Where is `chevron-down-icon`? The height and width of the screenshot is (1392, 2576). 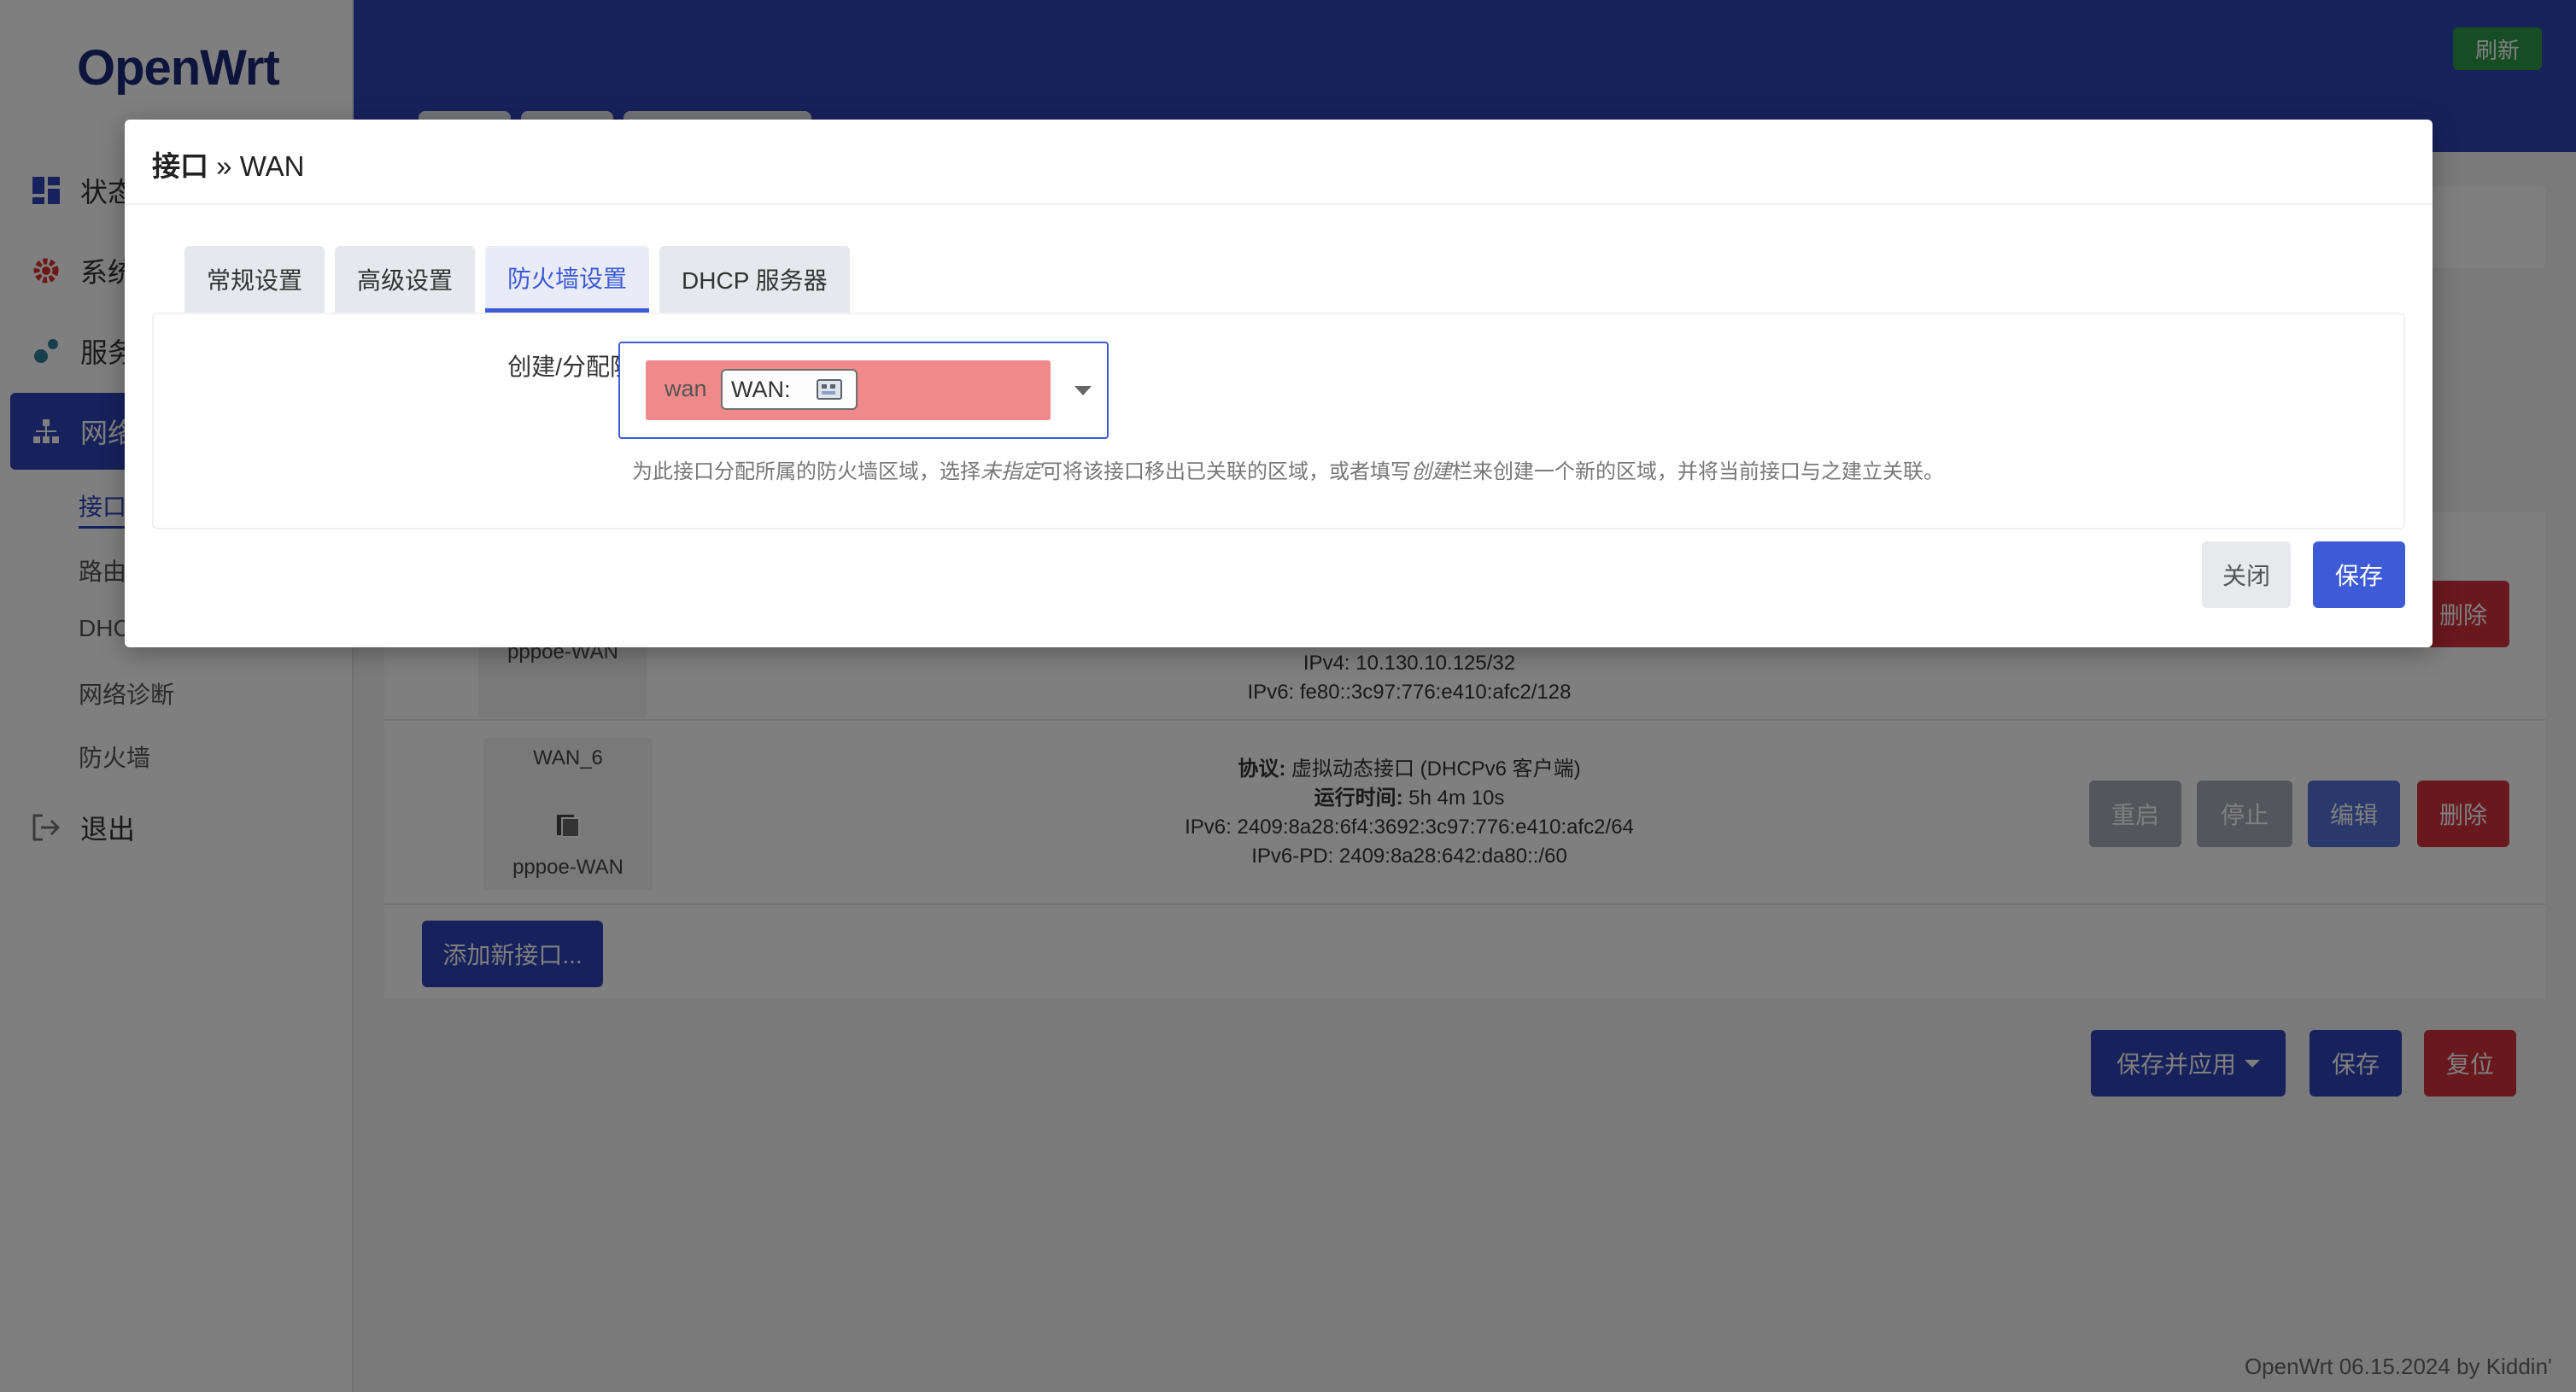
chevron-down-icon is located at coordinates (1083, 390).